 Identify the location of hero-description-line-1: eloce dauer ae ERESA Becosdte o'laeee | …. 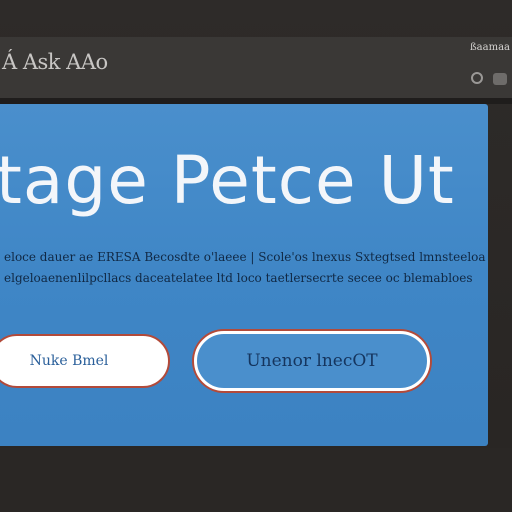
(245, 257).